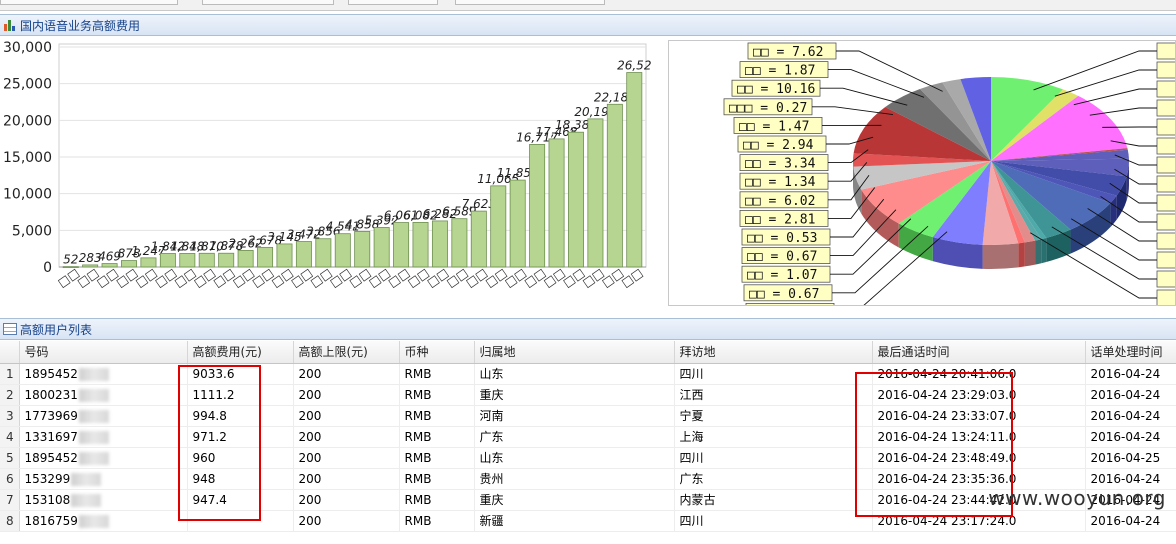  I want to click on row-number: 5, so click(9, 457).